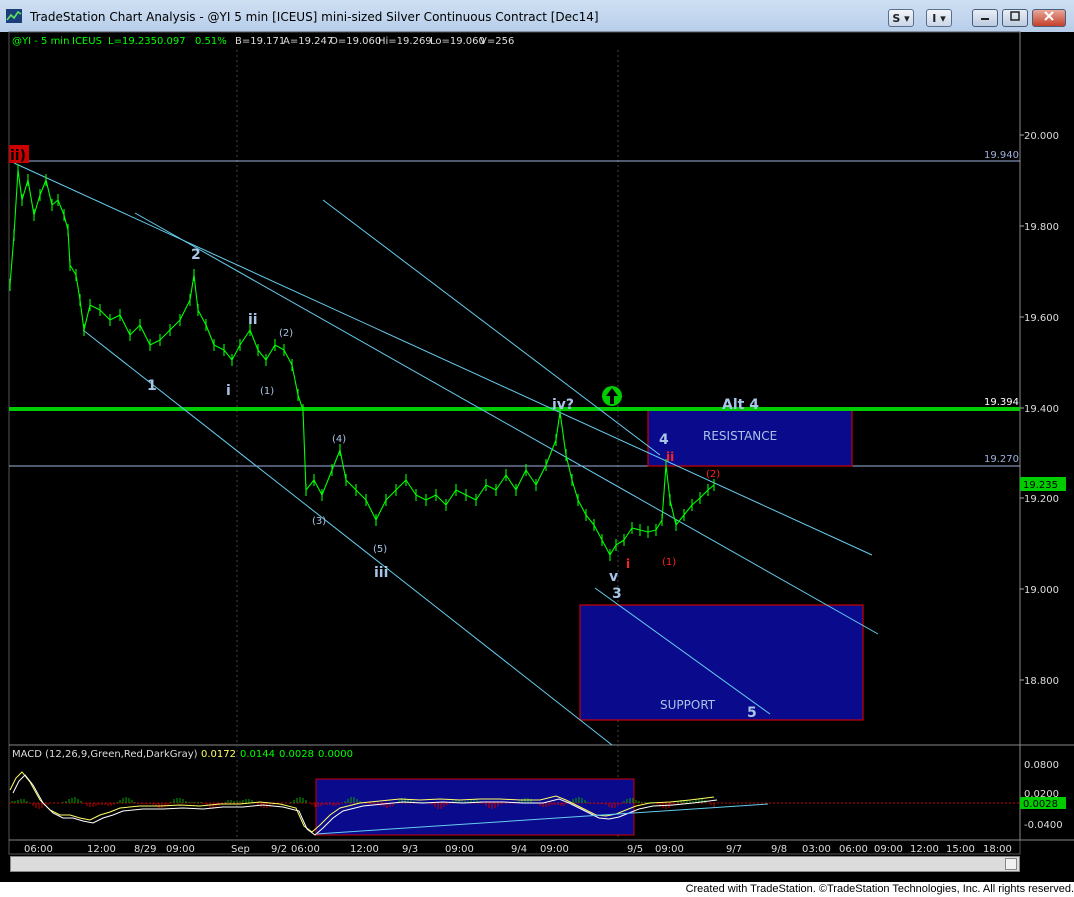 This screenshot has height=897, width=1074. Describe the element at coordinates (475, 807) in the screenshot. I see `macd-highlight-zone` at that location.